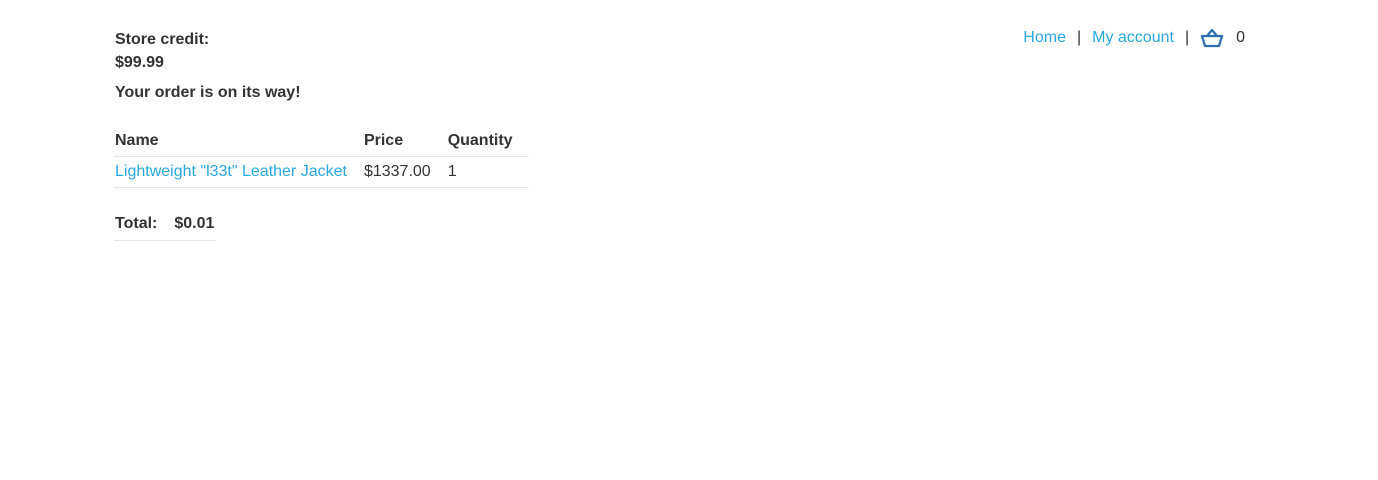 The width and height of the screenshot is (1378, 480). What do you see at coordinates (404, 172) in the screenshot?
I see `product-price-cell: $1337.00` at bounding box center [404, 172].